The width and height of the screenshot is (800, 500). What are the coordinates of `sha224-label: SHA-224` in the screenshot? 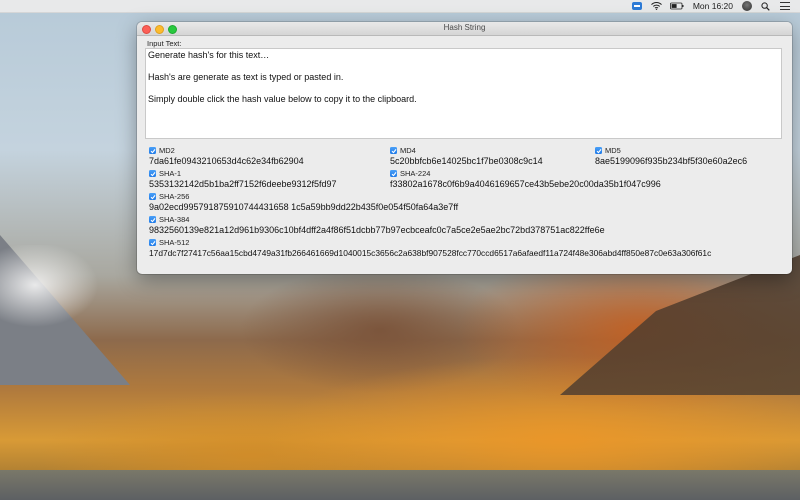 It's located at (415, 173).